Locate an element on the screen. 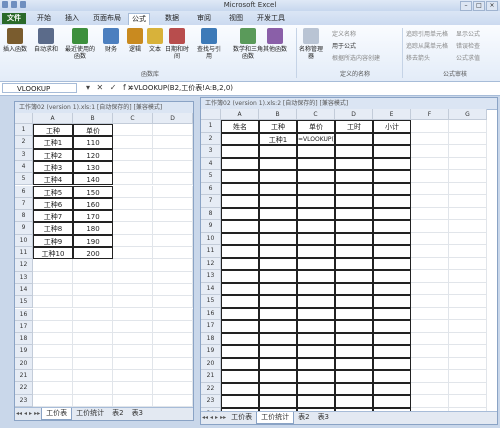  table-cell: 工时 is located at coordinates (354, 126).